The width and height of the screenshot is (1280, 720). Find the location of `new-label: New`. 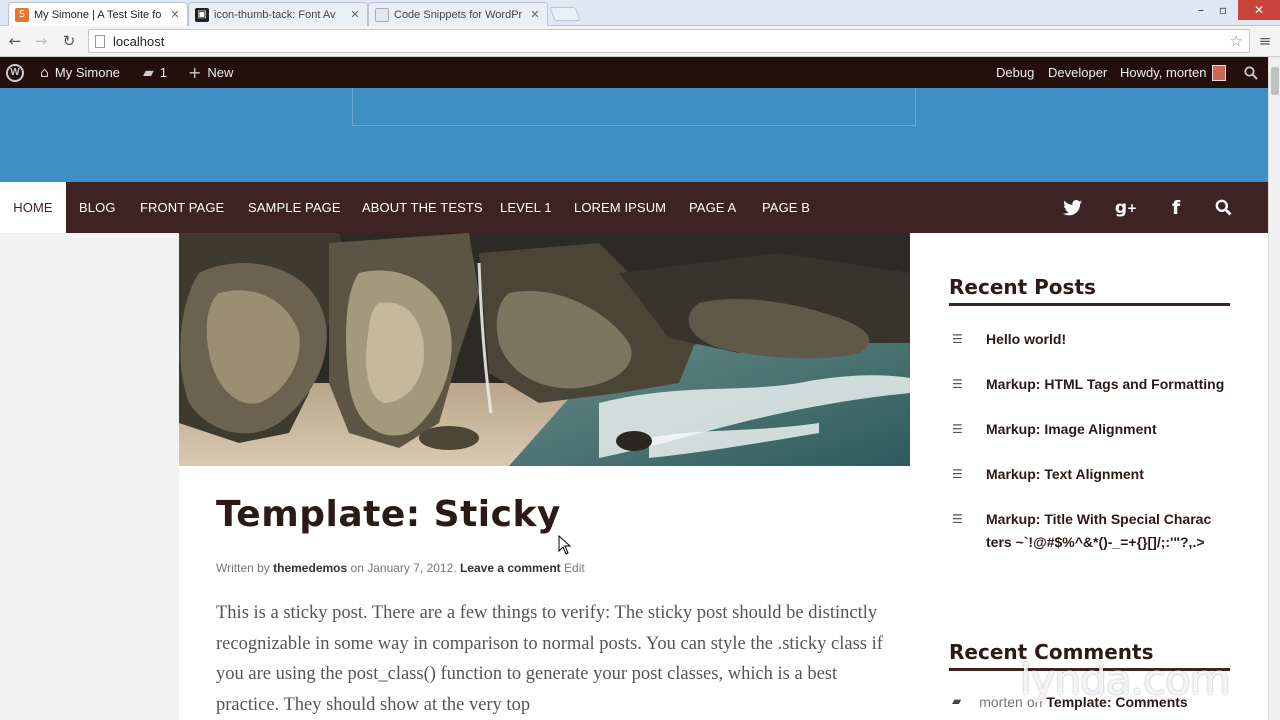

new-label: New is located at coordinates (220, 72).